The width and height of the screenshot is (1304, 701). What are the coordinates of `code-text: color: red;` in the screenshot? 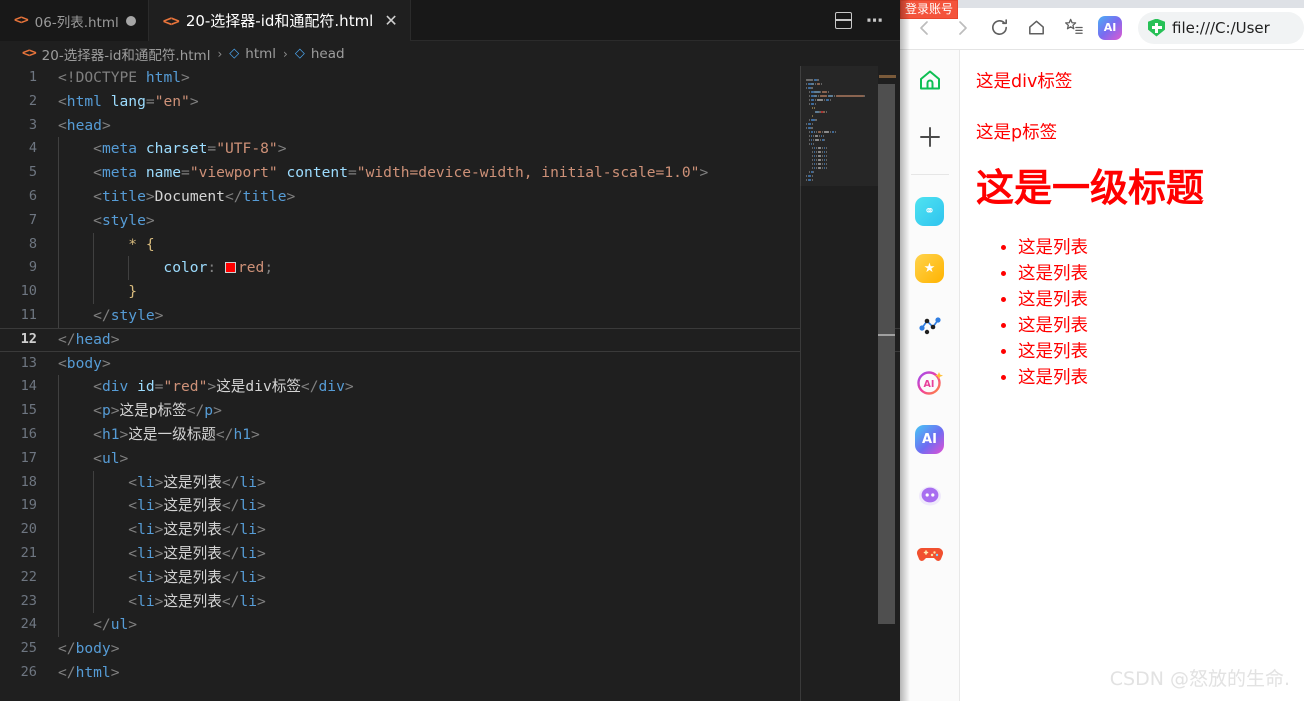 It's located at (479, 268).